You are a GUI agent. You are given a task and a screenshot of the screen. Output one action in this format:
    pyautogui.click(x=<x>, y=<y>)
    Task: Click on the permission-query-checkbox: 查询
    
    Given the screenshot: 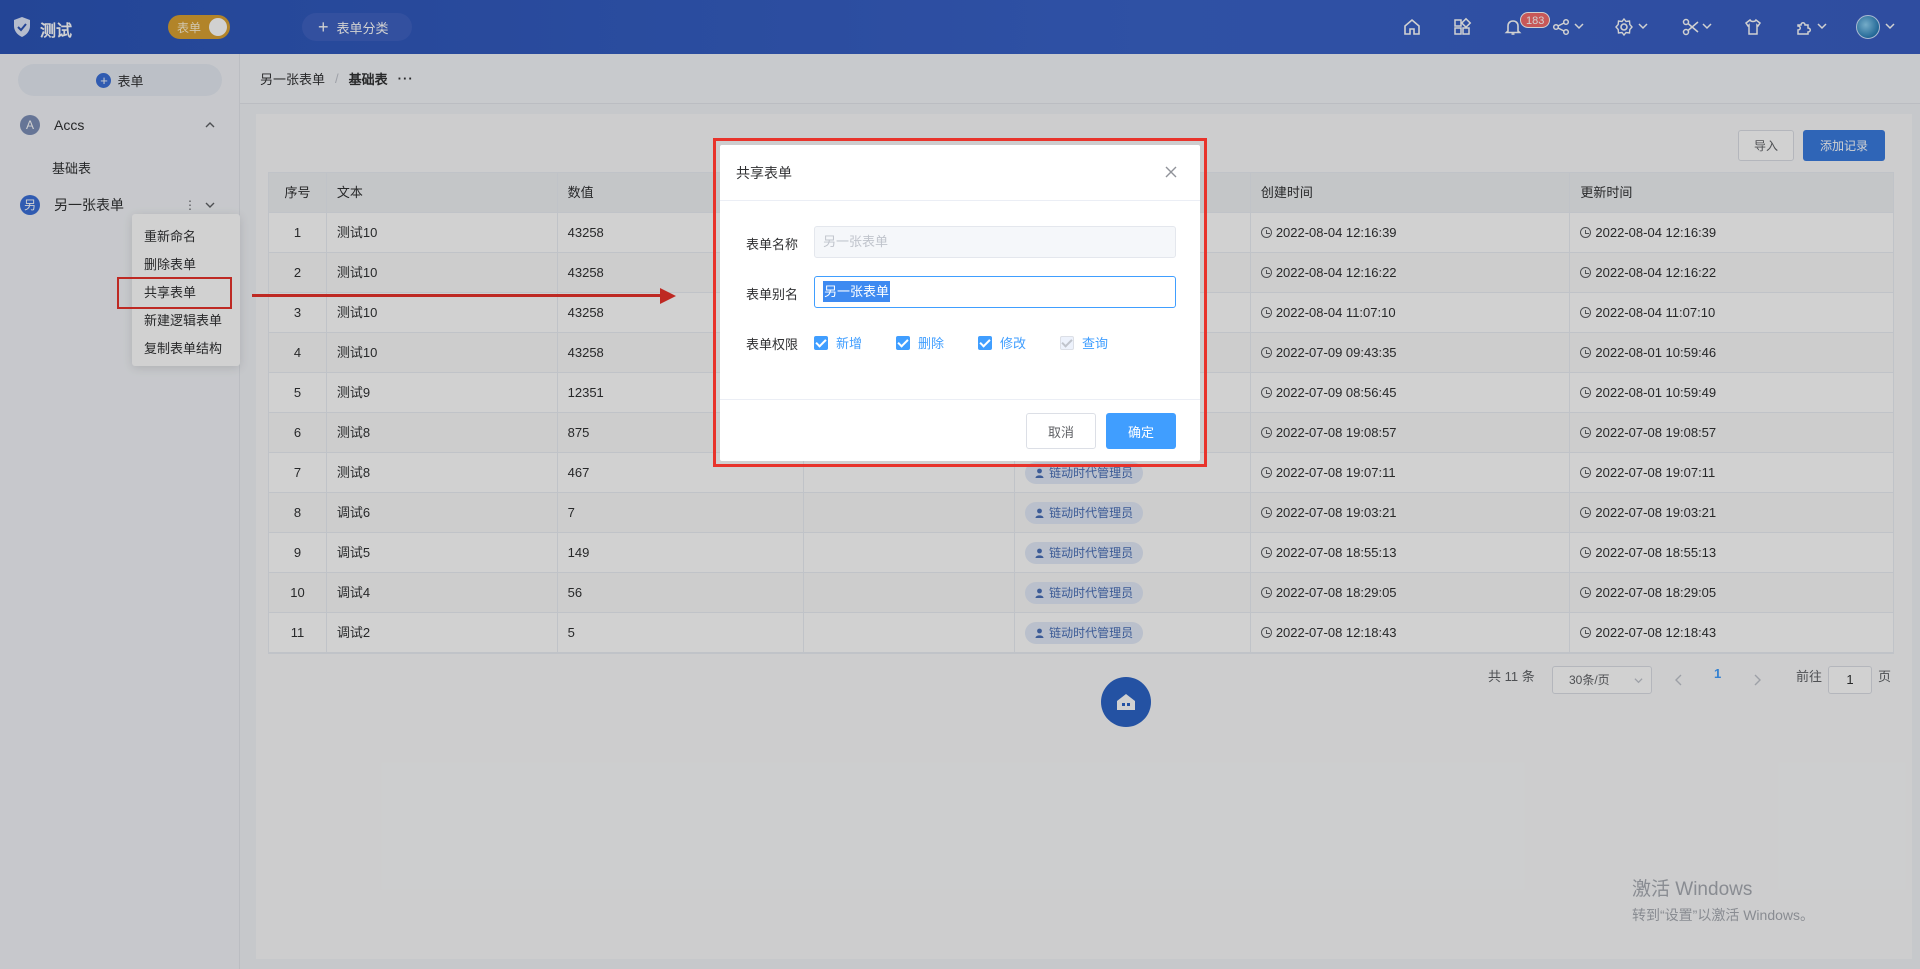 What is the action you would take?
    pyautogui.click(x=1084, y=342)
    